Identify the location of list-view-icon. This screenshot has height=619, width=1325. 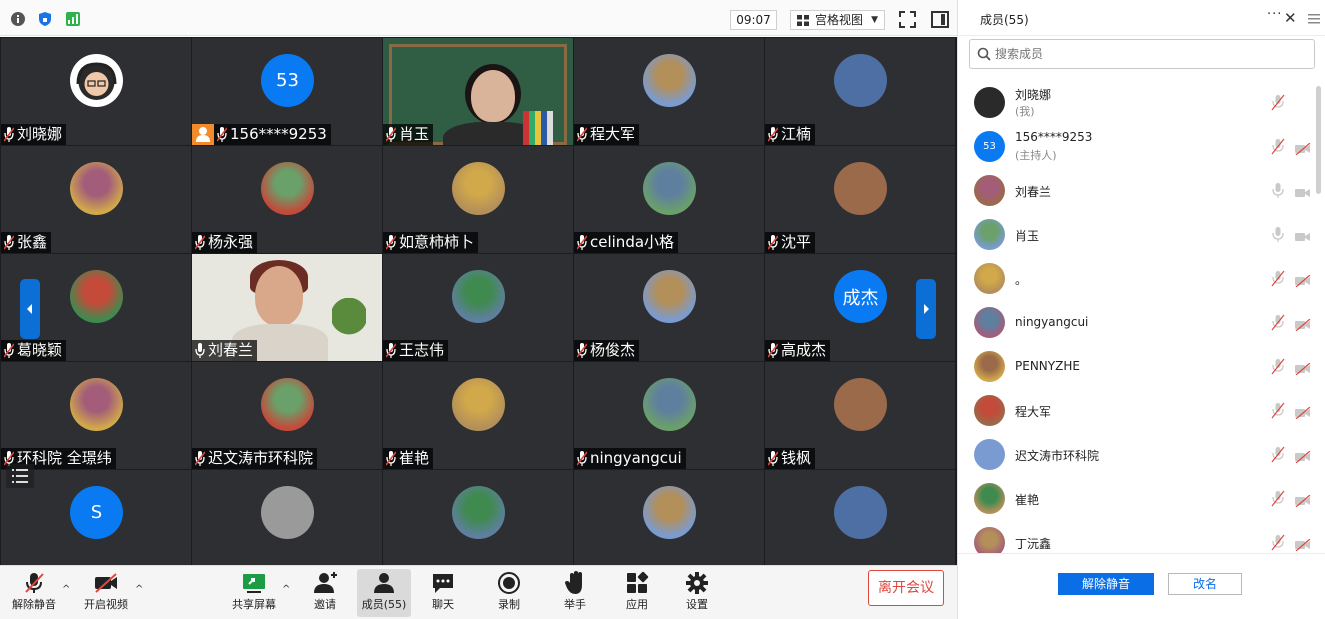
(20, 476).